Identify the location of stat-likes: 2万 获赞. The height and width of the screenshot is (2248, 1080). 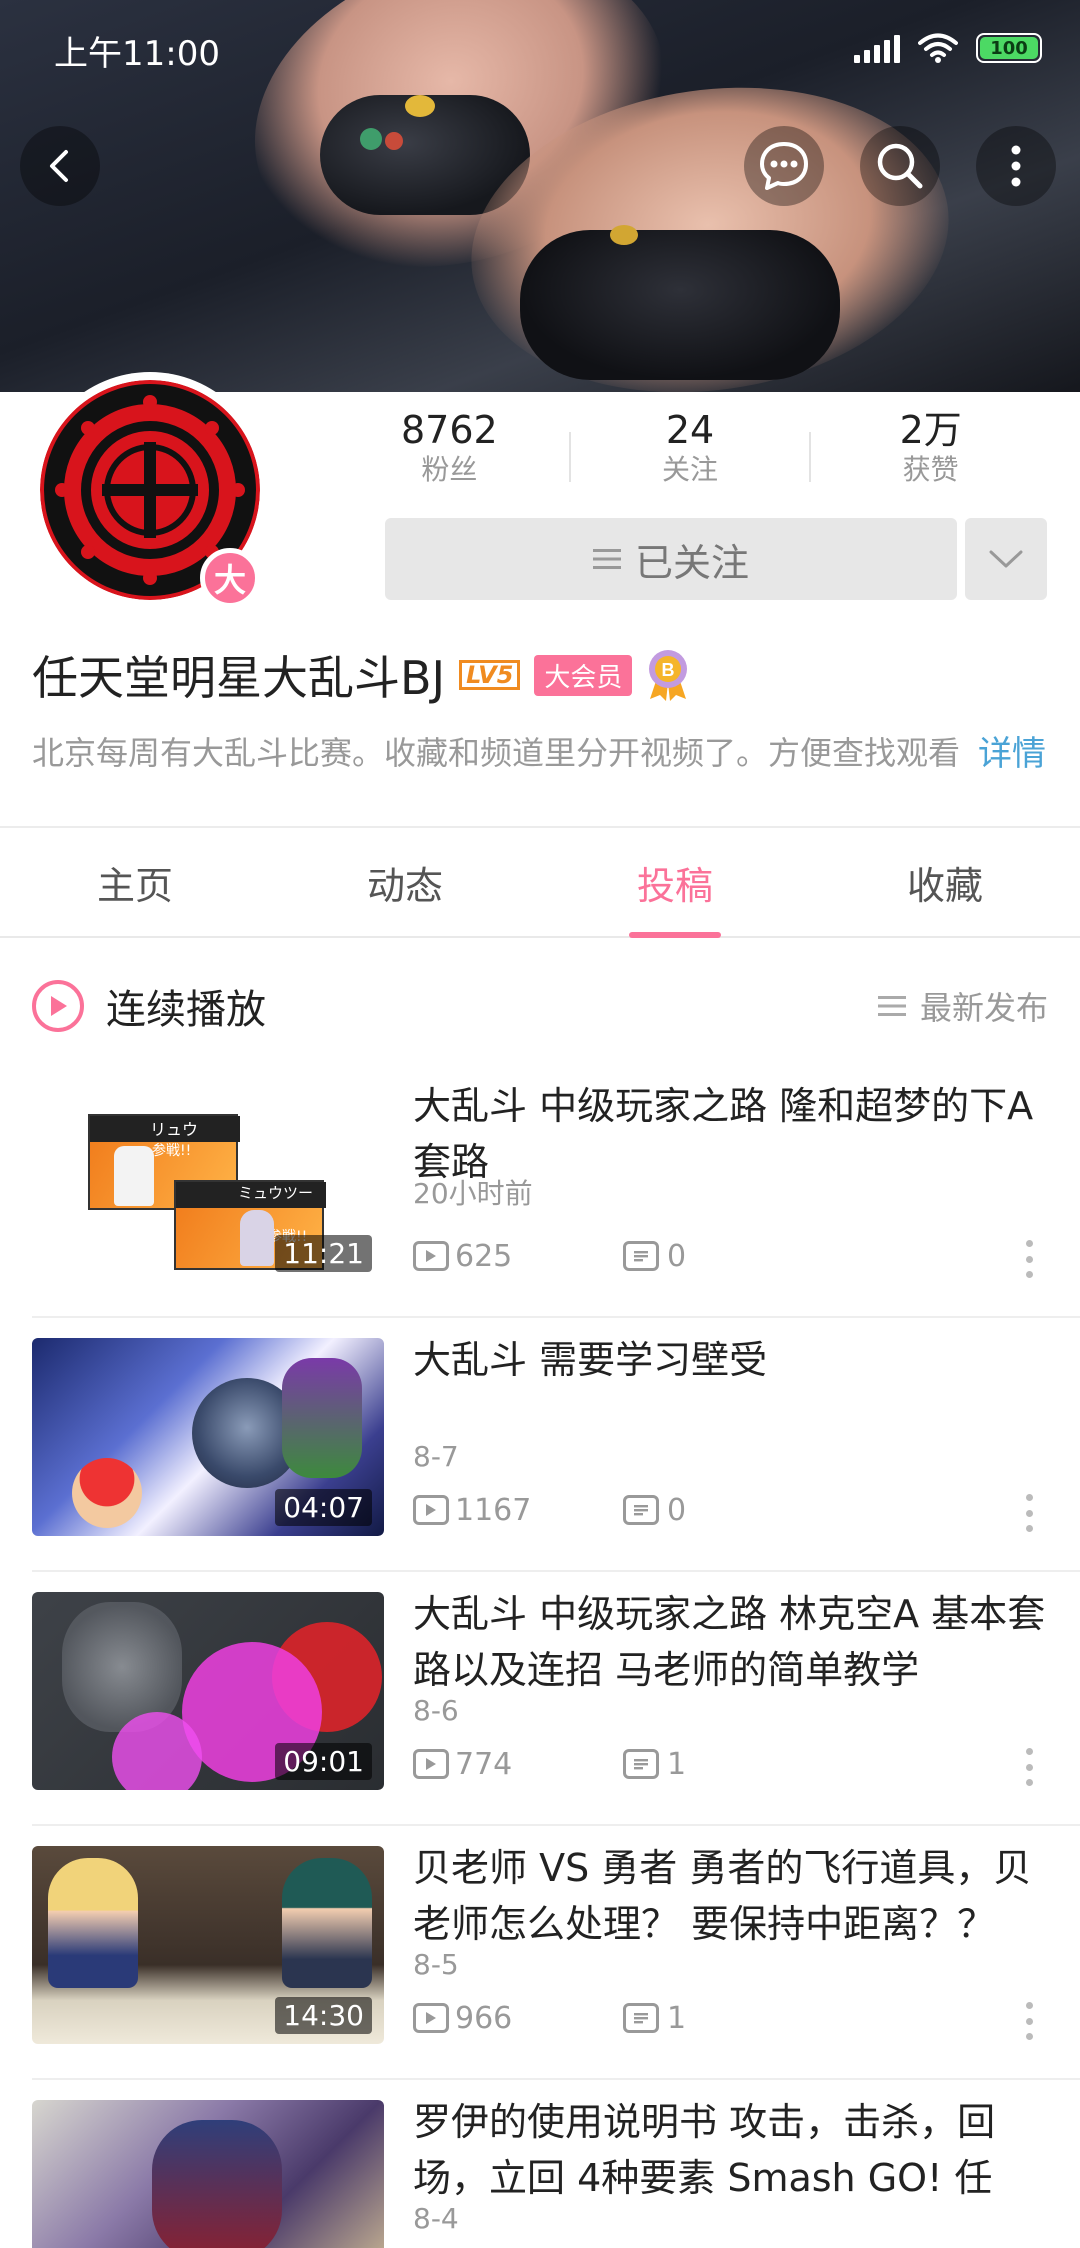
(930, 454).